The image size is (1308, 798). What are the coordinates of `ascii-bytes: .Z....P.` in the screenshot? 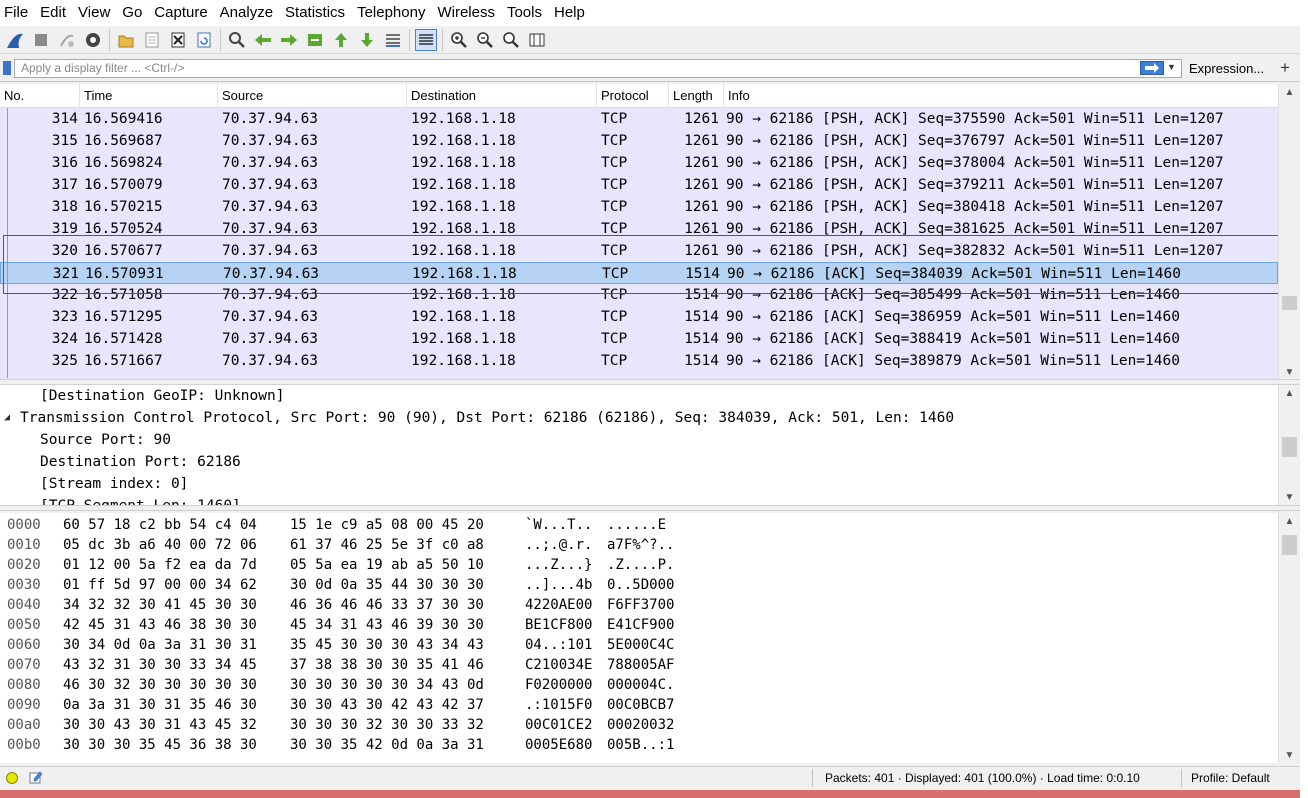 It's located at (640, 565).